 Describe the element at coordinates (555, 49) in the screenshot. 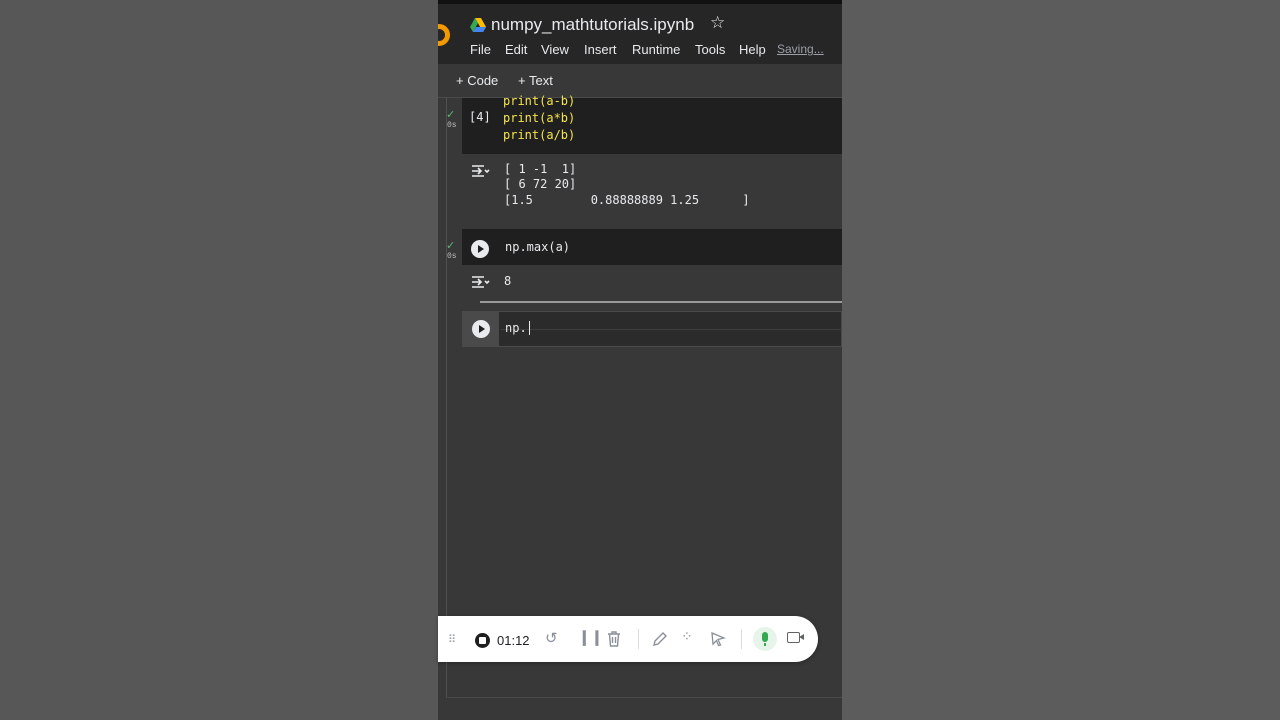

I see `menu-view: View` at that location.